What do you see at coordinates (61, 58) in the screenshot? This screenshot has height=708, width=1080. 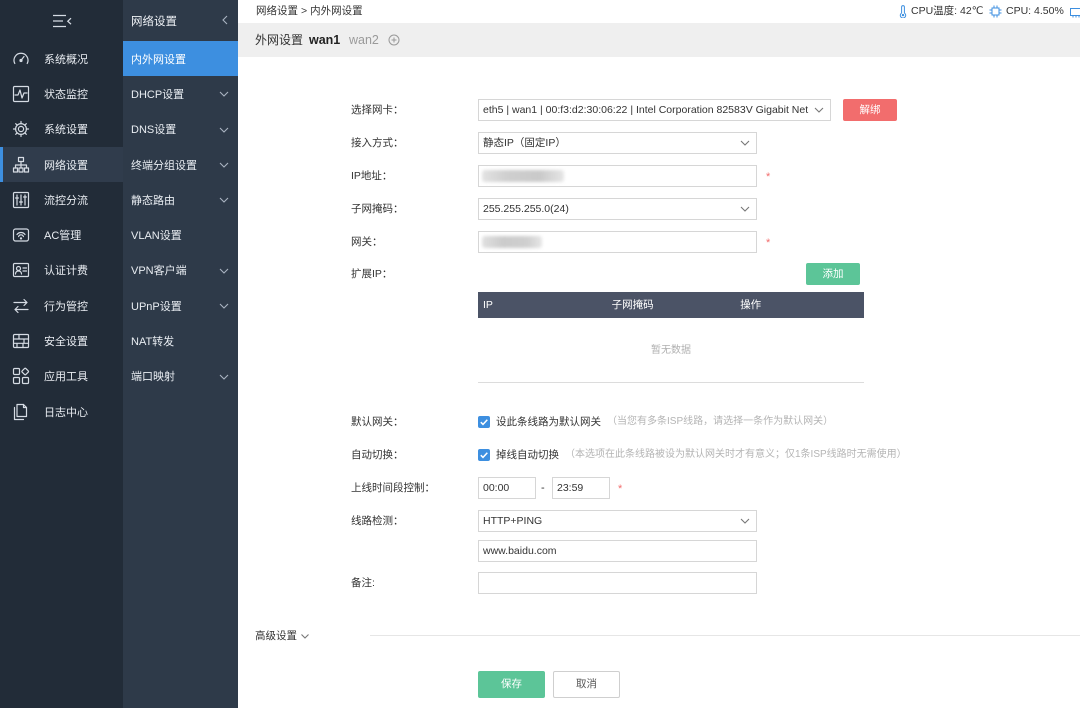 I see `sidebar-item-system-overview: 系统概况` at bounding box center [61, 58].